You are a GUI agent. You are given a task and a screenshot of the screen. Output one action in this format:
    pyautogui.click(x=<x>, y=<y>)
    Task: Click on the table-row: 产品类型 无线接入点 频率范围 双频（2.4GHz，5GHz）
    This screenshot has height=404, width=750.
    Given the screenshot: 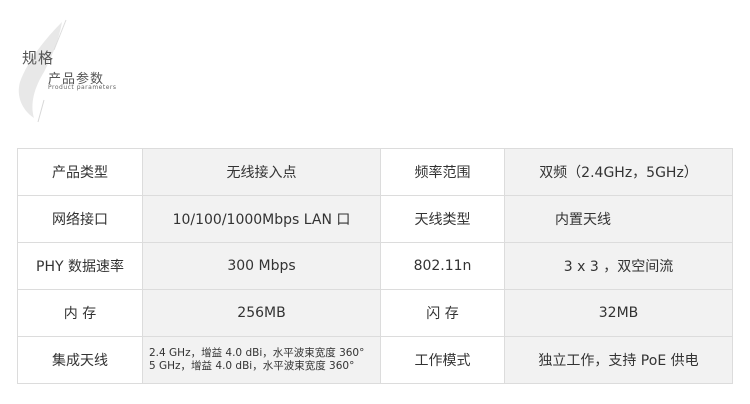 What is the action you would take?
    pyautogui.click(x=375, y=172)
    